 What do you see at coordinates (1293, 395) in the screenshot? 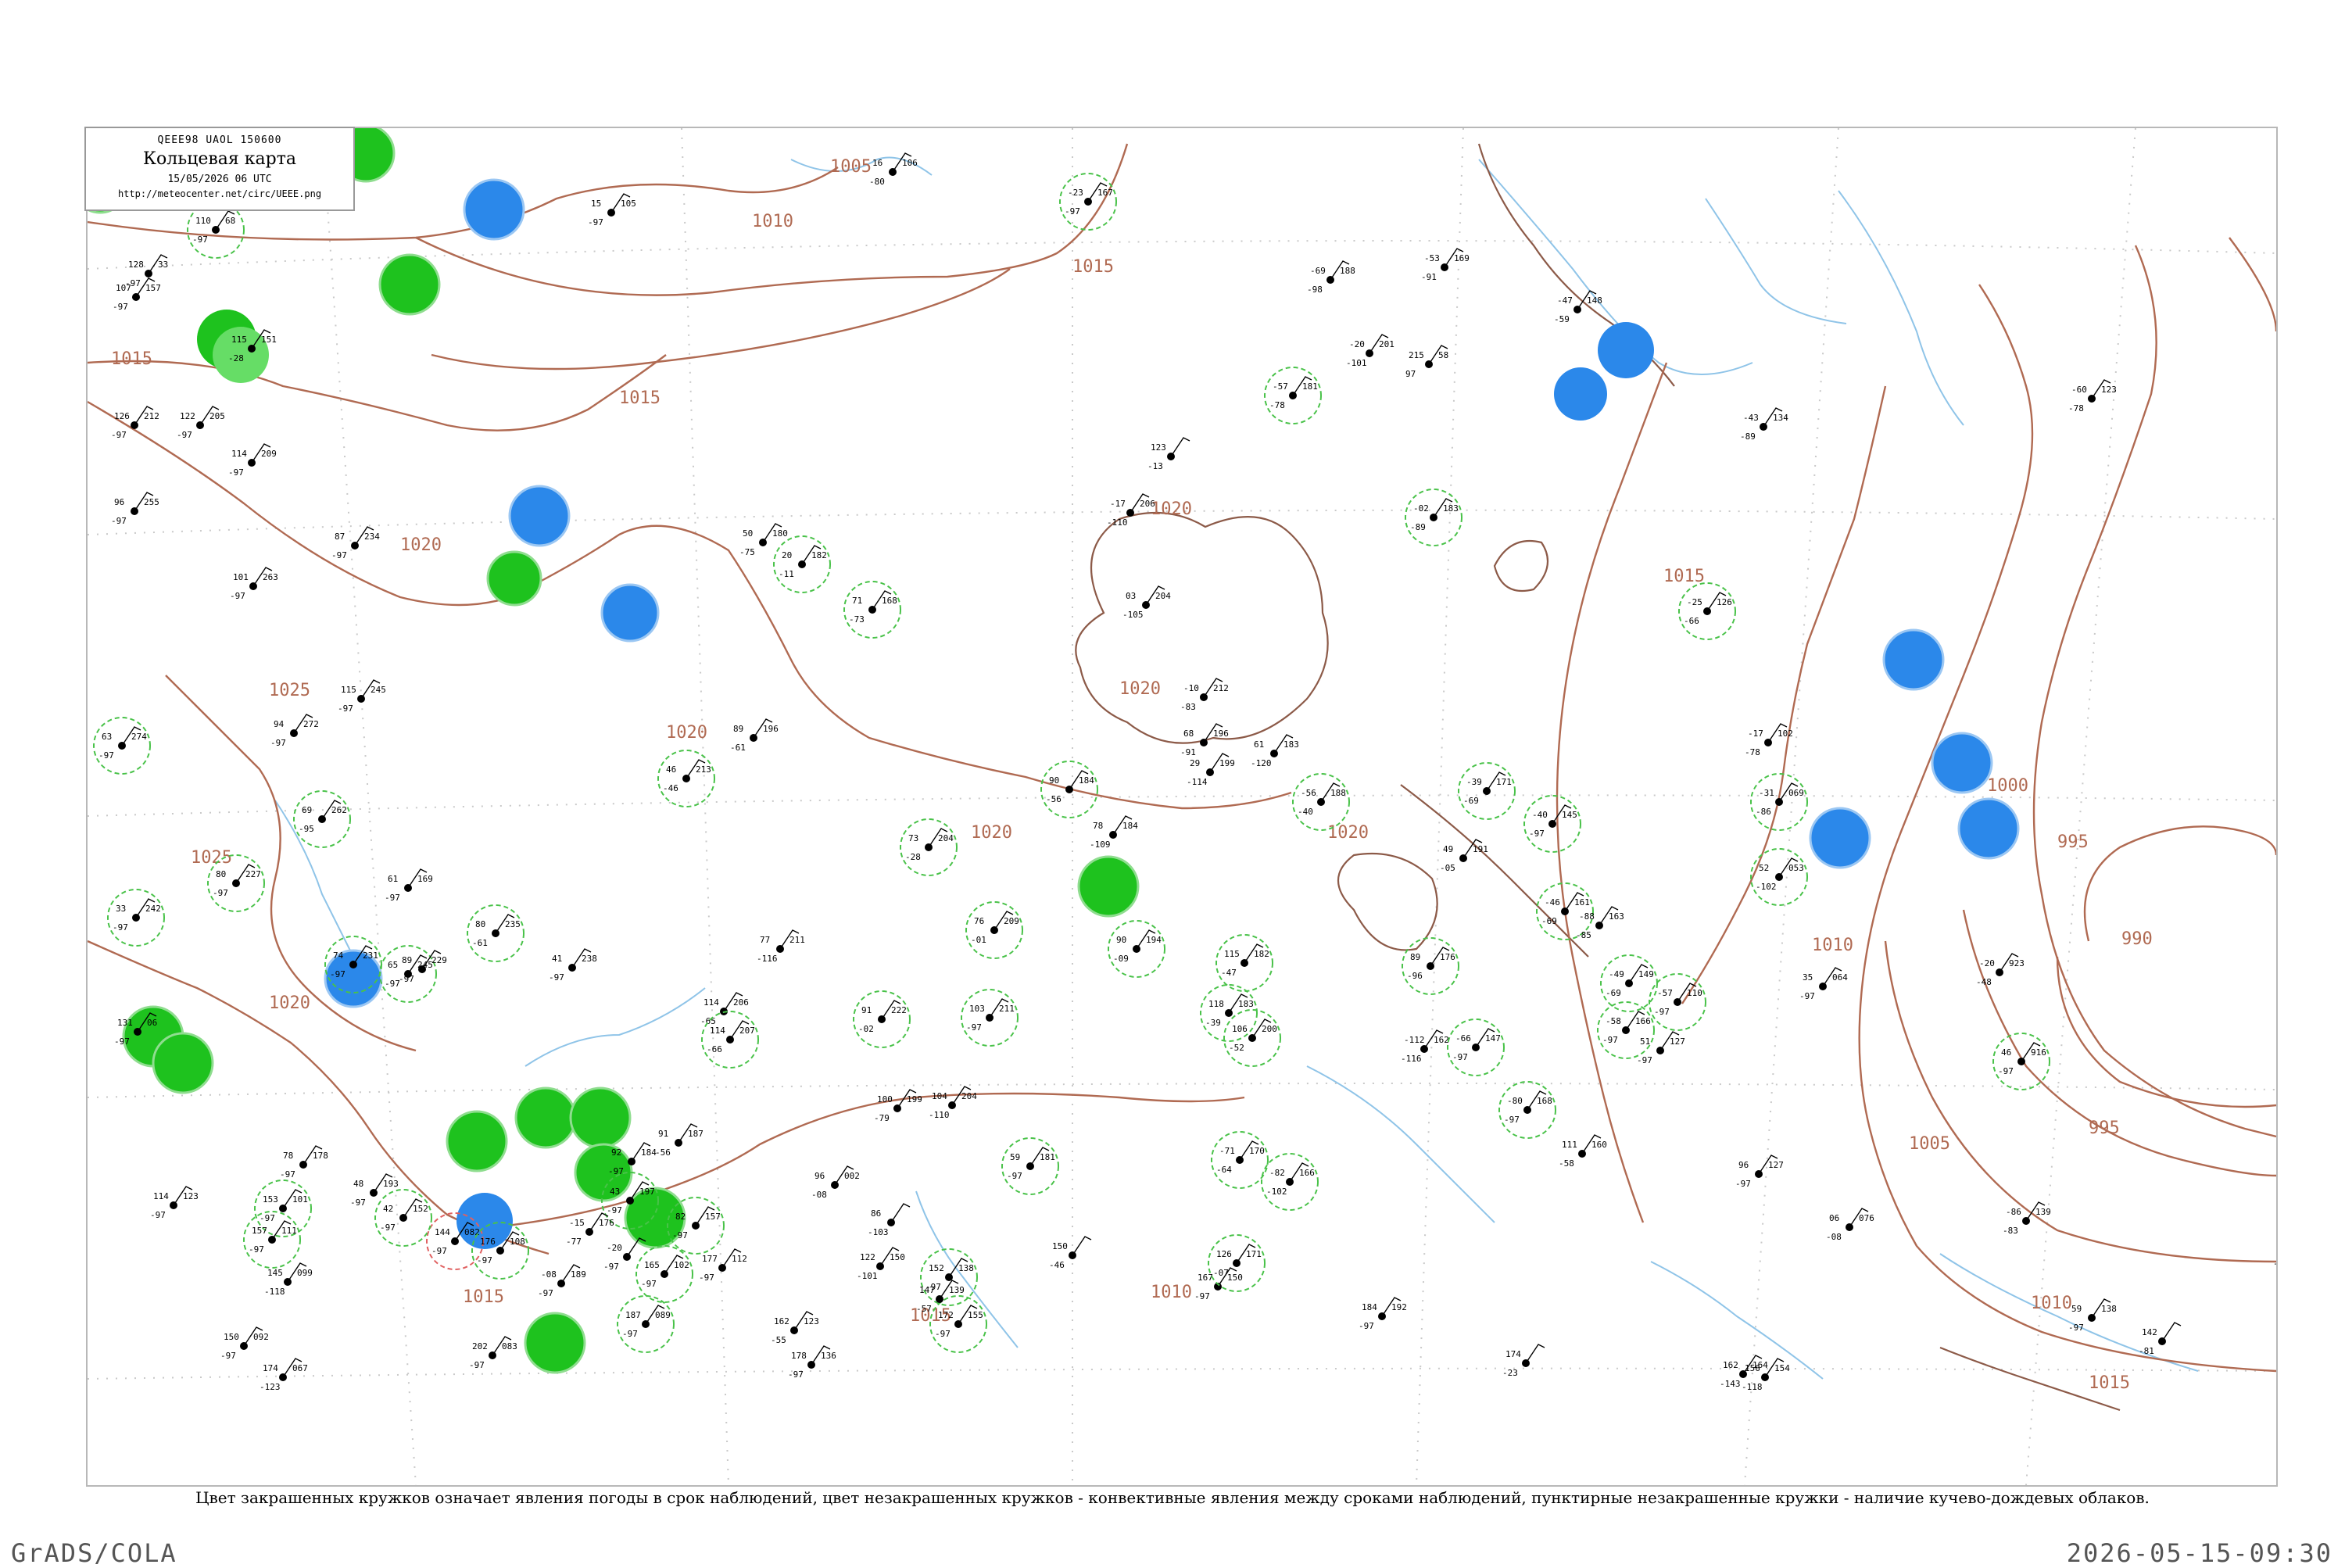
I see `station-plot: -57 -78 181` at bounding box center [1293, 395].